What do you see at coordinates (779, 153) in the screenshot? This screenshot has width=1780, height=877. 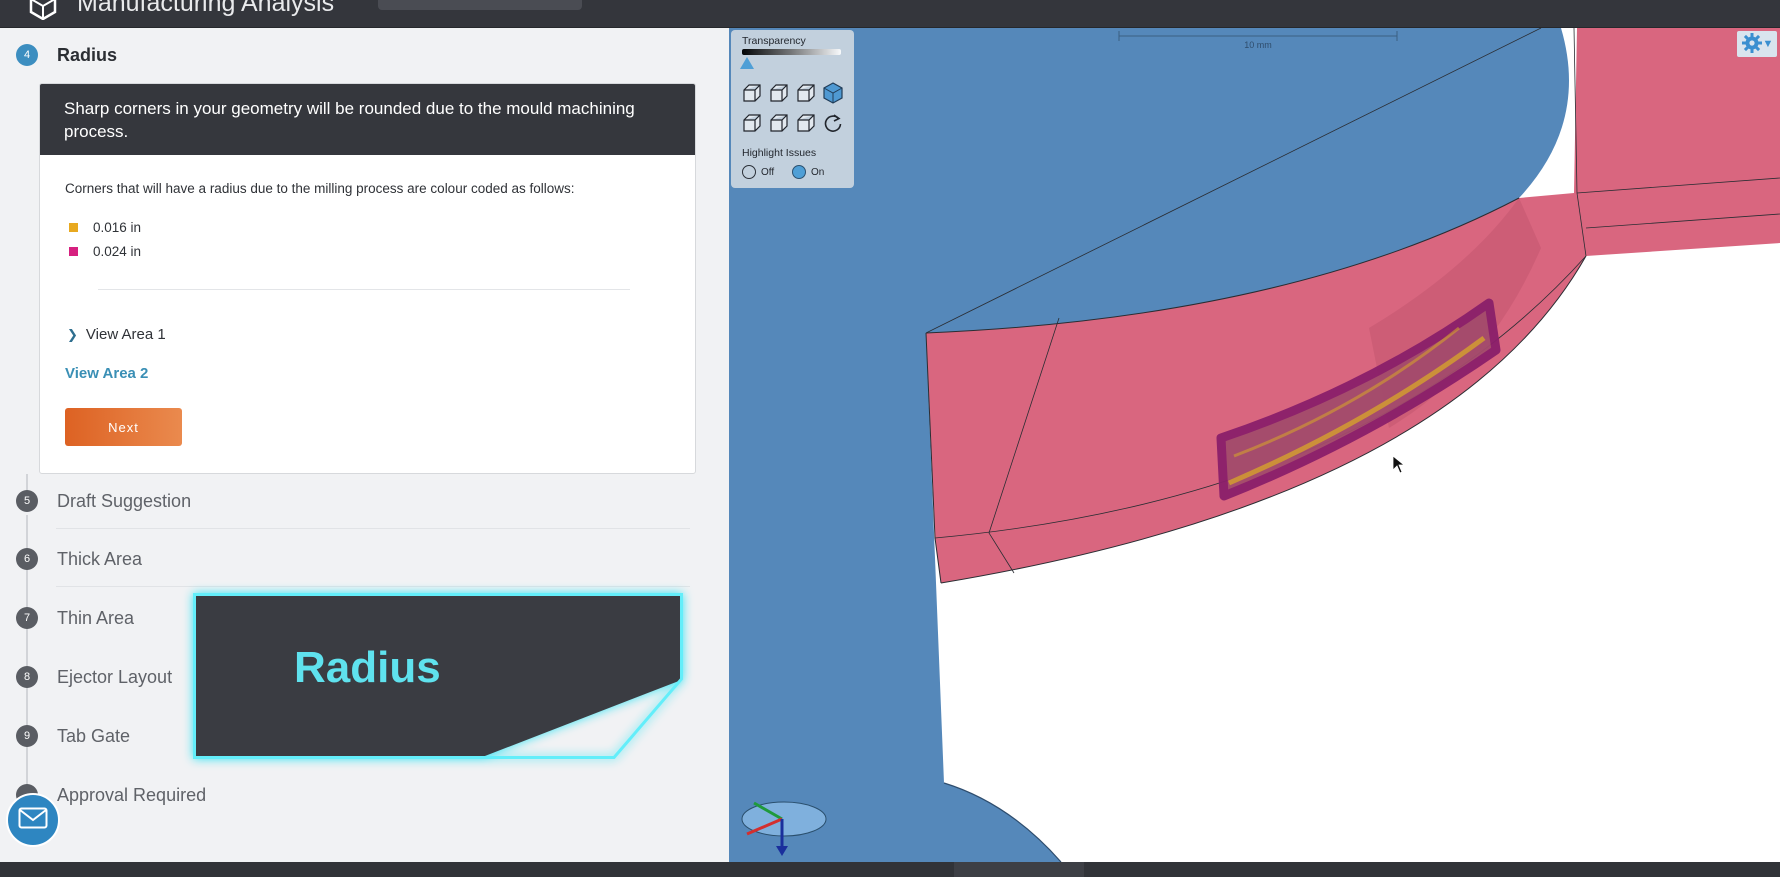 I see `highlight-issues-label: Highlight Issues` at bounding box center [779, 153].